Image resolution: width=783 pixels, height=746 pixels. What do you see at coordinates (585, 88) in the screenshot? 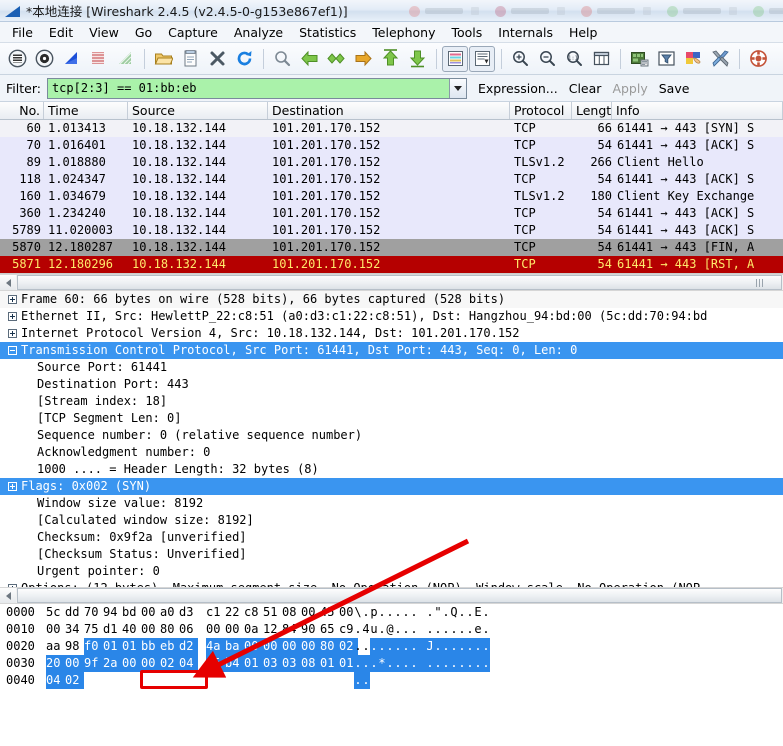
I see `filter-clear-button: Clear` at bounding box center [585, 88].